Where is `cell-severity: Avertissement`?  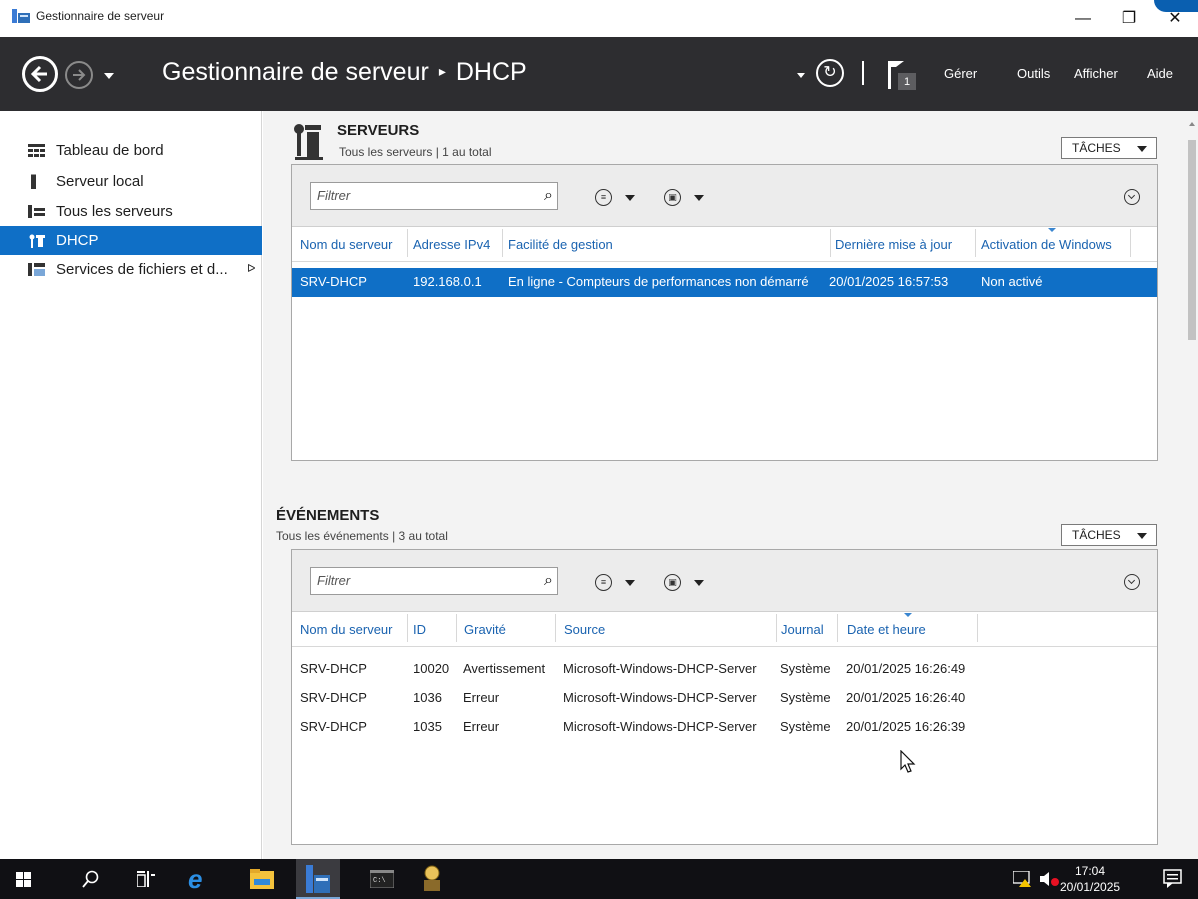
cell-severity: Avertissement is located at coordinates (504, 668).